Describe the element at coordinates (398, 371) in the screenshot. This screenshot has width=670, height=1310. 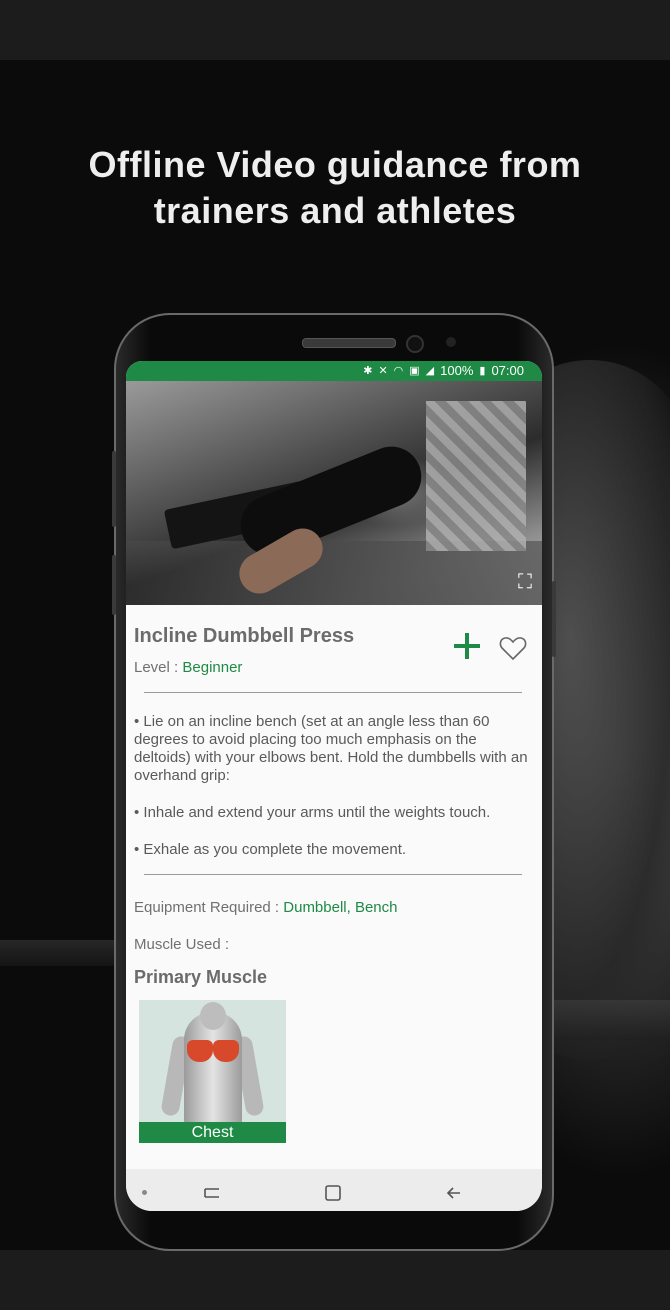
I see `wifi-icon: ◠` at that location.